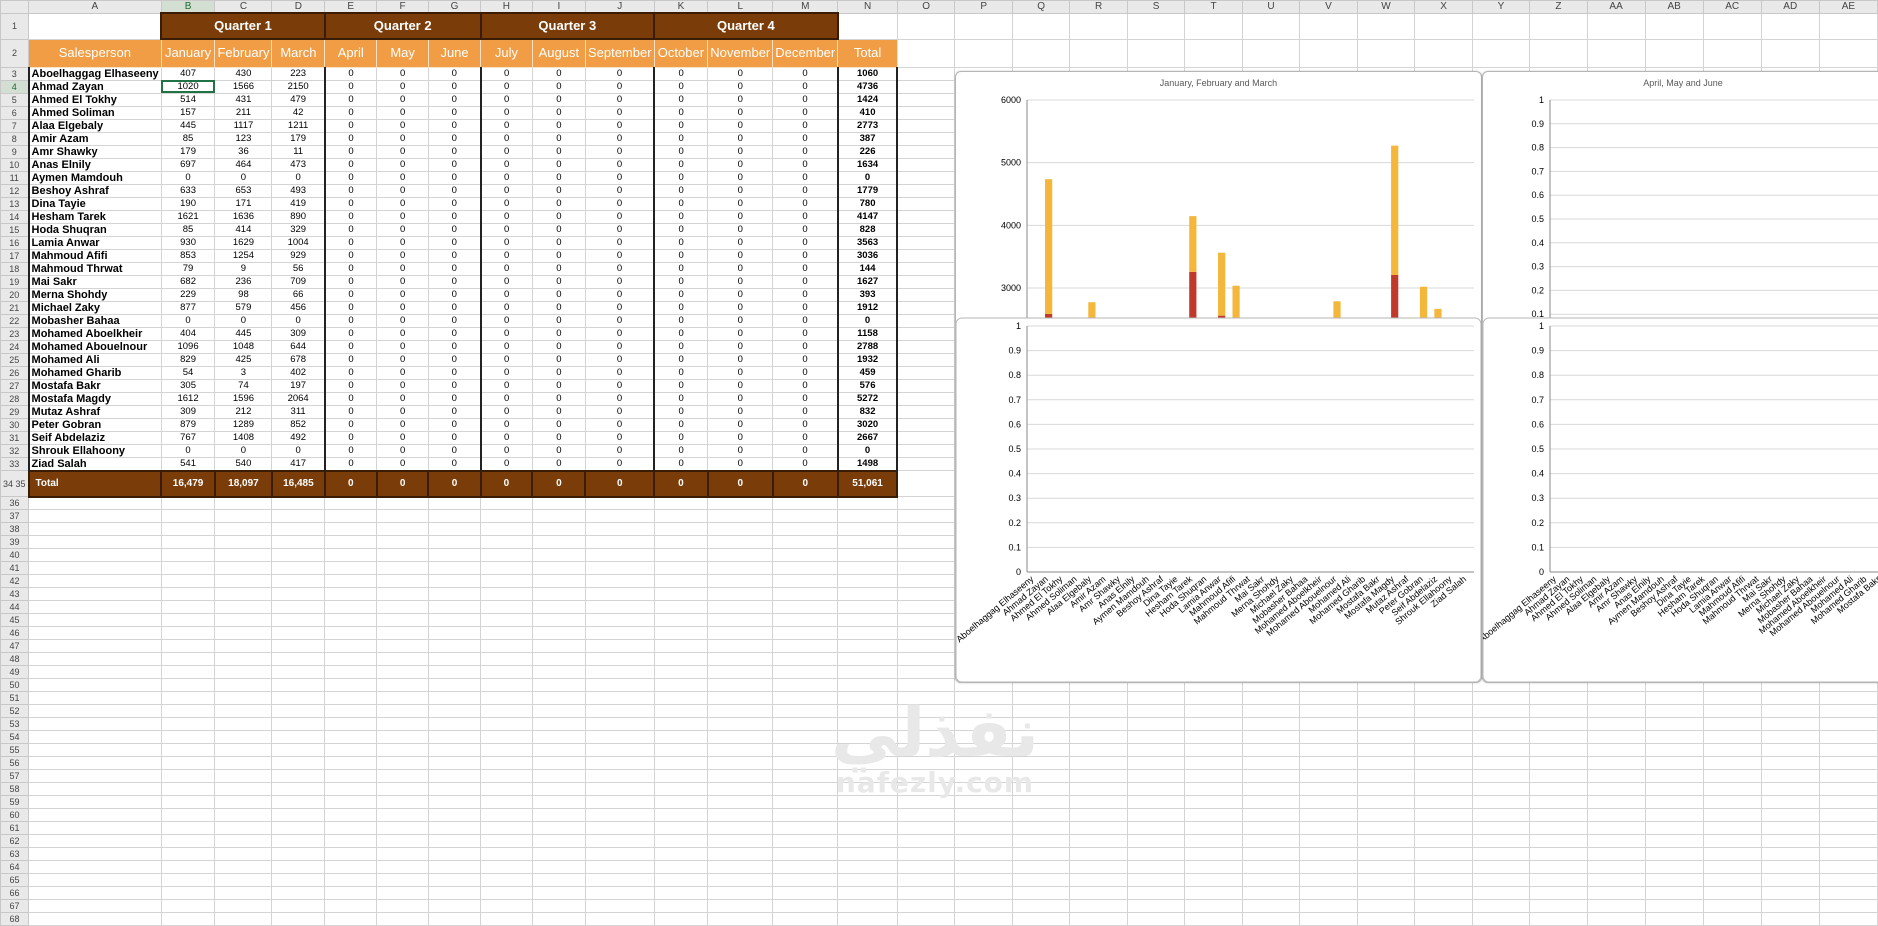  I want to click on sales-value: 157, so click(188, 112).